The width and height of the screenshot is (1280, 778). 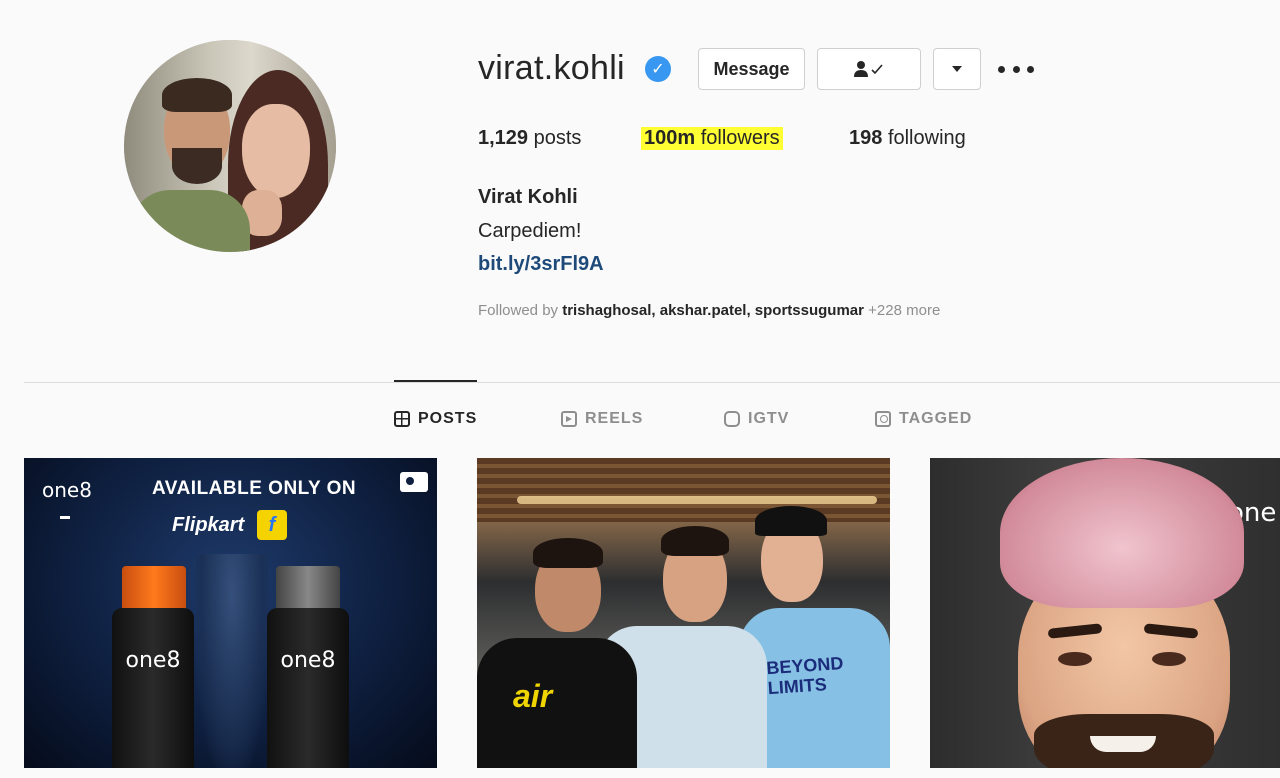 I want to click on posts-count-label: posts, so click(x=557, y=138).